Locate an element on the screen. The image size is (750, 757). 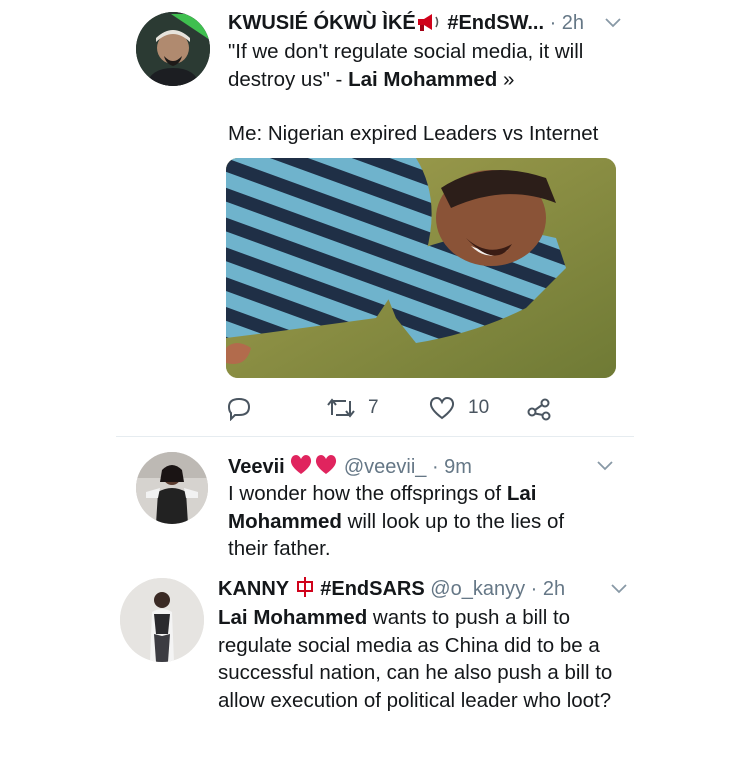
tweet-header: KANNY #EndSARS @o_kanyy · 2h is located at coordinates (391, 590).